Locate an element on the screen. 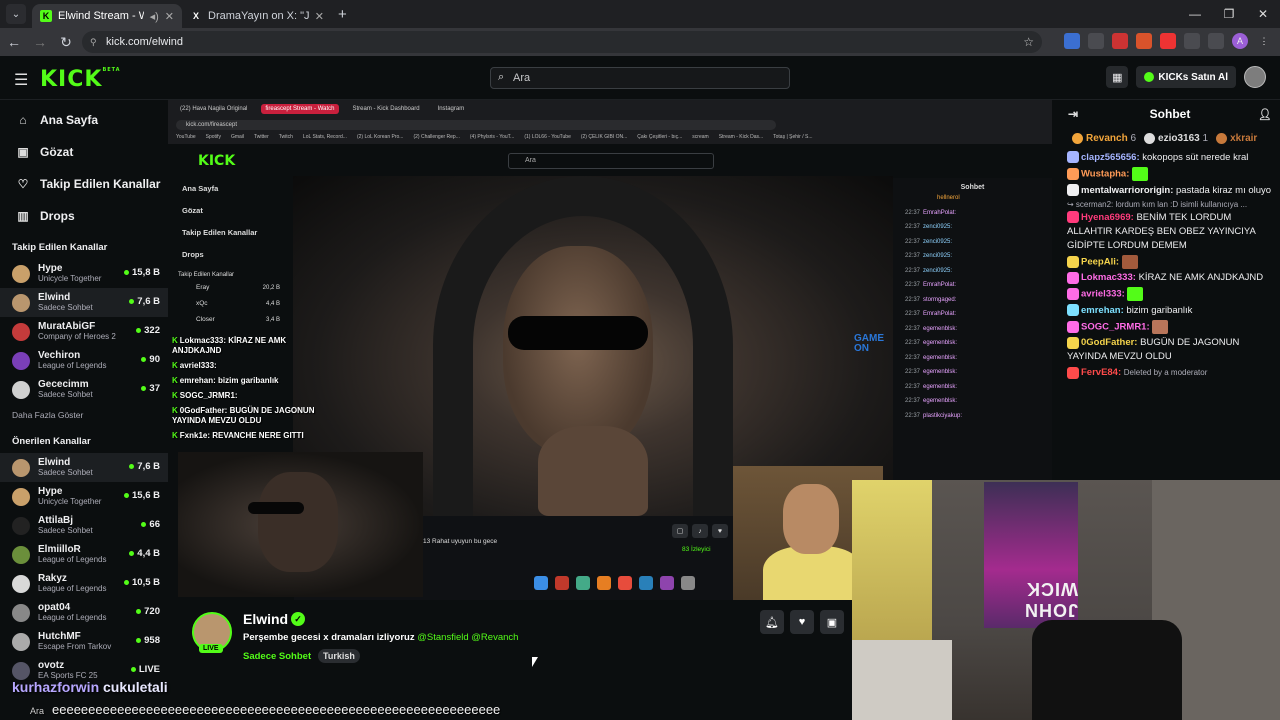  taskbar-icons is located at coordinates (614, 583).